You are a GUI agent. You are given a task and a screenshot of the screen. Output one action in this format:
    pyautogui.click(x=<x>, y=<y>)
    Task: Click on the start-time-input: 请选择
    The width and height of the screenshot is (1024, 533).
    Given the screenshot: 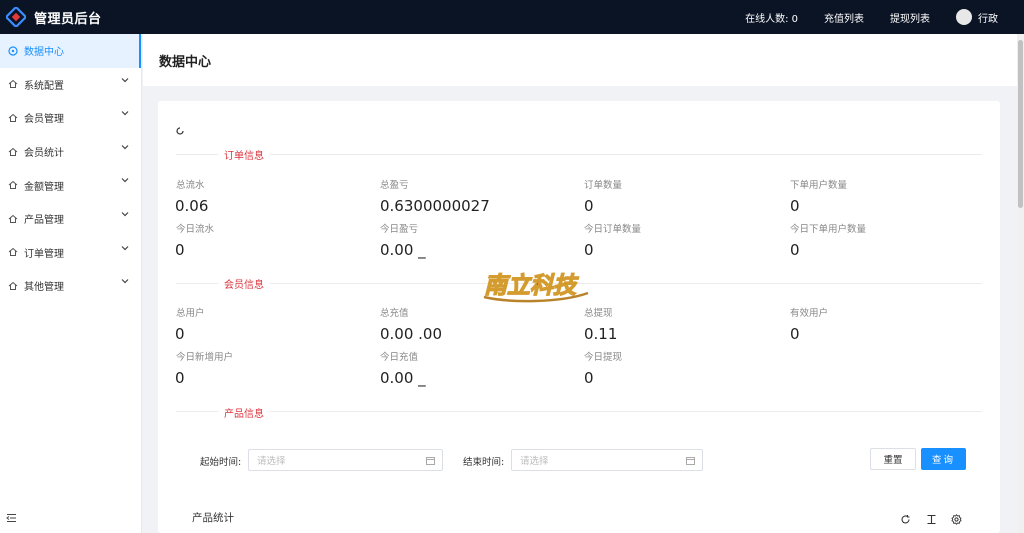 What is the action you would take?
    pyautogui.click(x=345, y=460)
    